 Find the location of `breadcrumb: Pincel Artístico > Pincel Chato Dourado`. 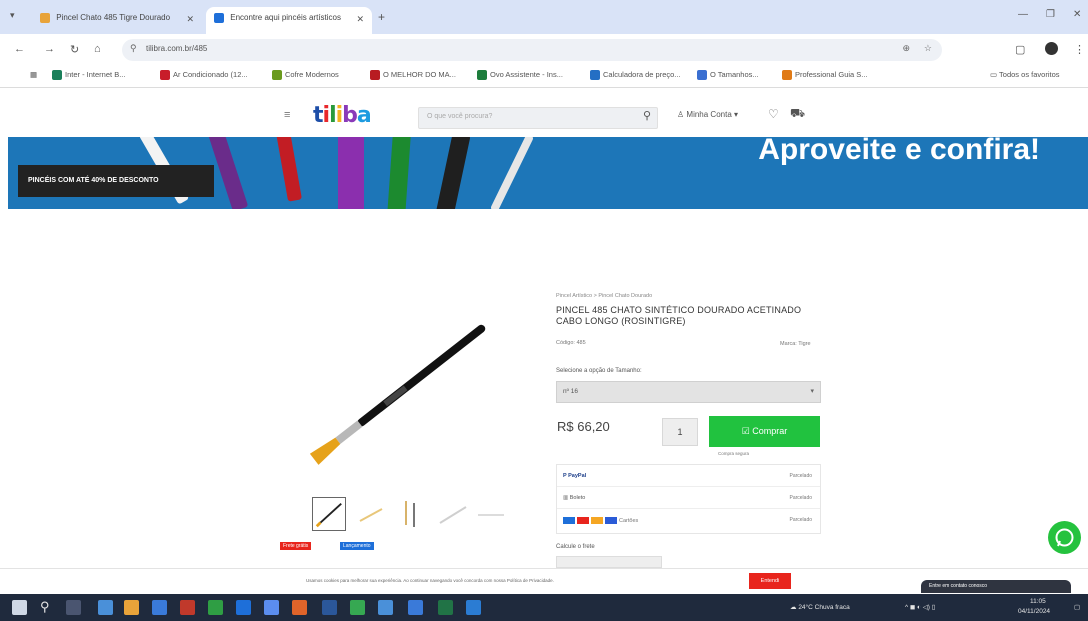

breadcrumb: Pincel Artístico > Pincel Chato Dourado is located at coordinates (604, 296).